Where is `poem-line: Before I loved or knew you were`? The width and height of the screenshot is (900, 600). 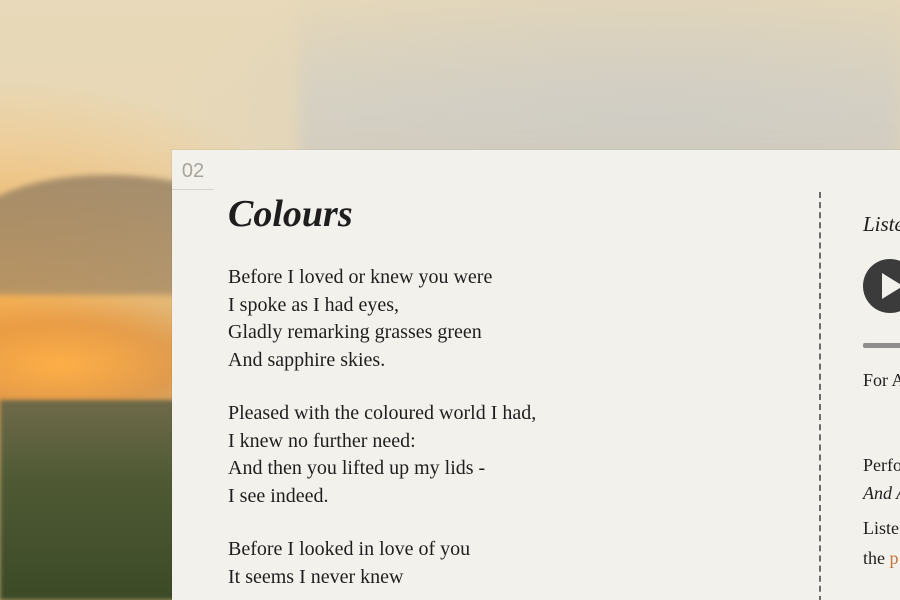
poem-line: Before I loved or knew you were is located at coordinates (360, 277).